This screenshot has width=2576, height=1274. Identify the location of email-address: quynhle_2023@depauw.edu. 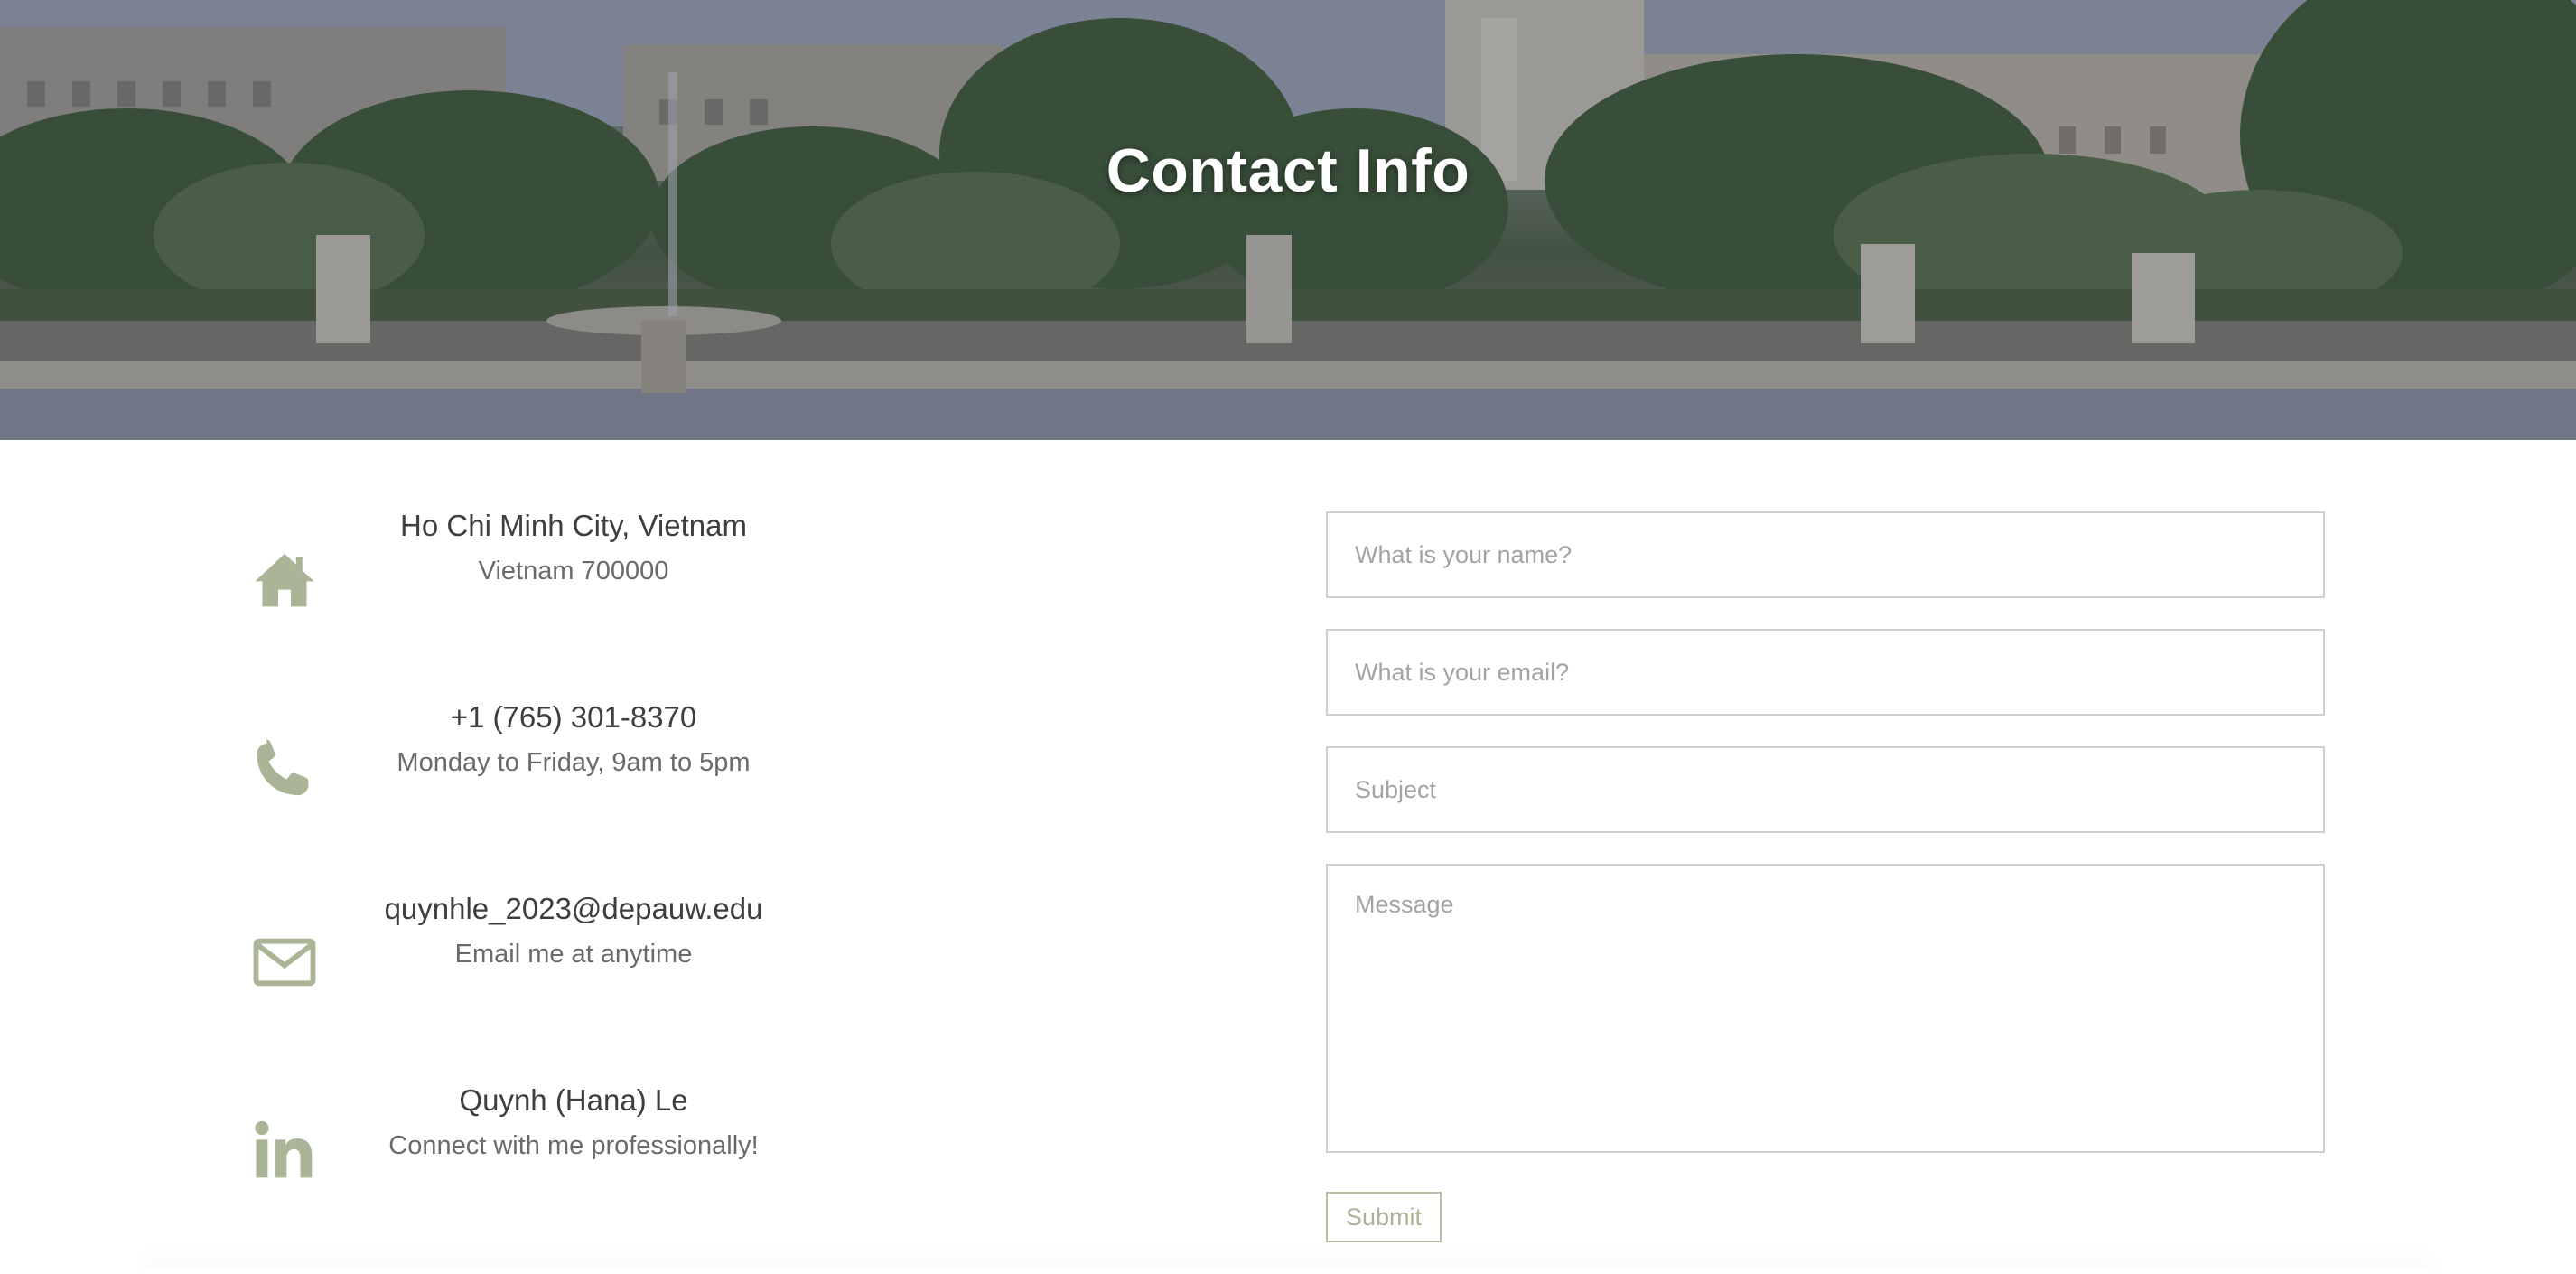
(573, 909).